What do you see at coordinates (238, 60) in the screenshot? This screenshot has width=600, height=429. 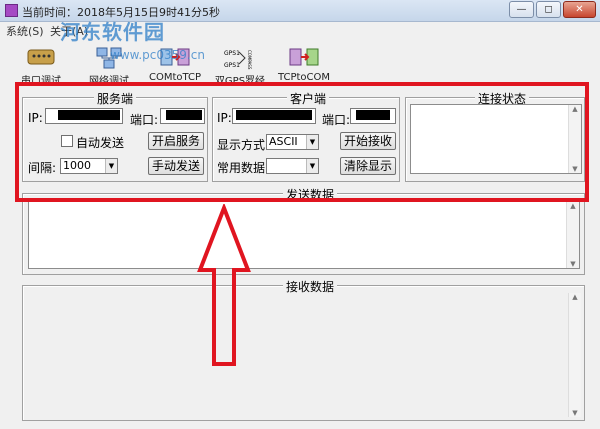 I see `gps-compass-icon: GPS1 GPS1 COMPASS` at bounding box center [238, 60].